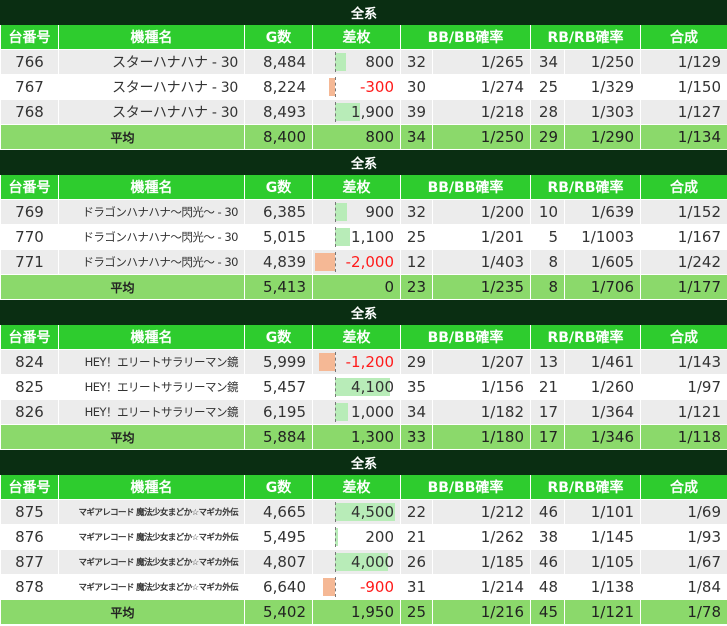 Image resolution: width=727 pixels, height=626 pixels. What do you see at coordinates (602, 512) in the screenshot?
I see `rb-rate: 1/101` at bounding box center [602, 512].